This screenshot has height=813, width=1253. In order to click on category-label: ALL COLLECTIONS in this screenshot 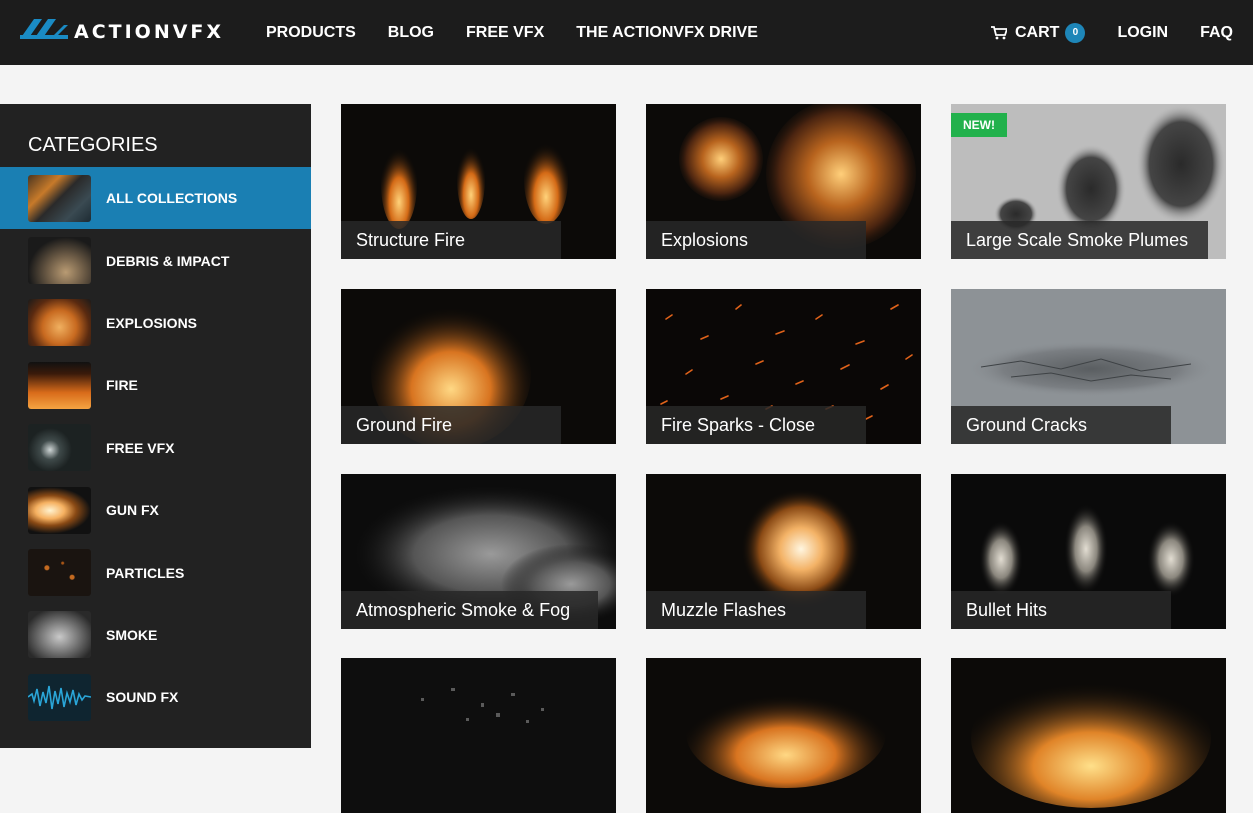, I will do `click(172, 198)`.